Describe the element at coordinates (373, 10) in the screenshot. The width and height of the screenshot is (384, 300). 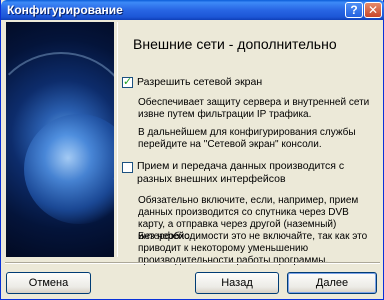
I see `close-button: ✕` at that location.